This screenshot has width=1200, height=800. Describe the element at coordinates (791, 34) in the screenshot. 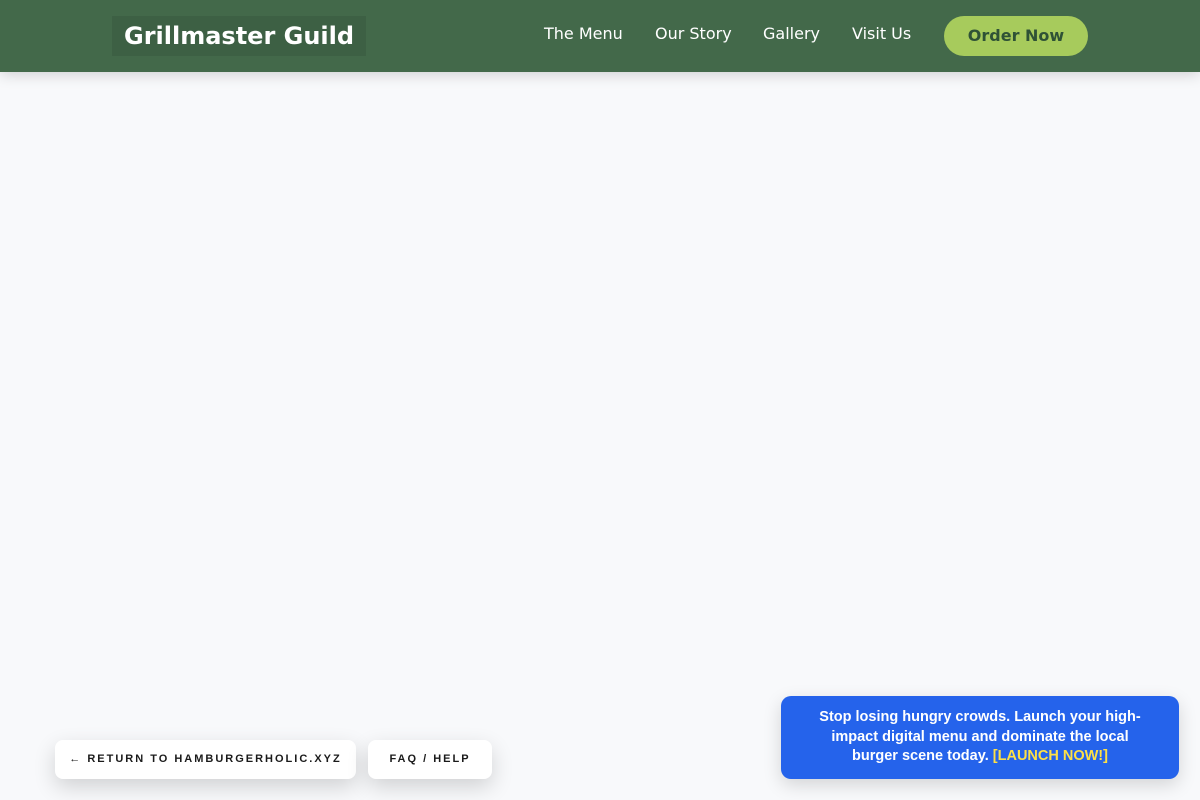

I see `nav-link-gallery: Gallery` at that location.